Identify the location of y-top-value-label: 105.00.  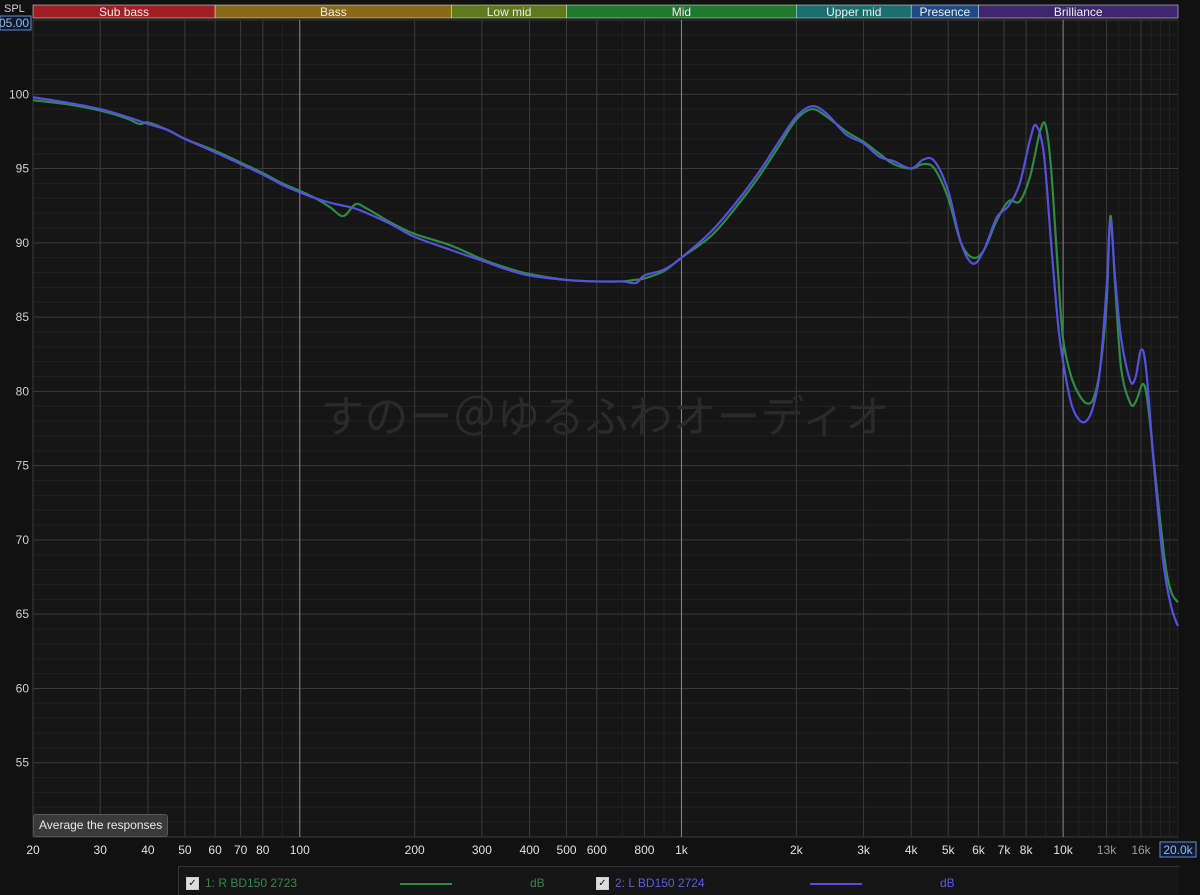
(14, 23).